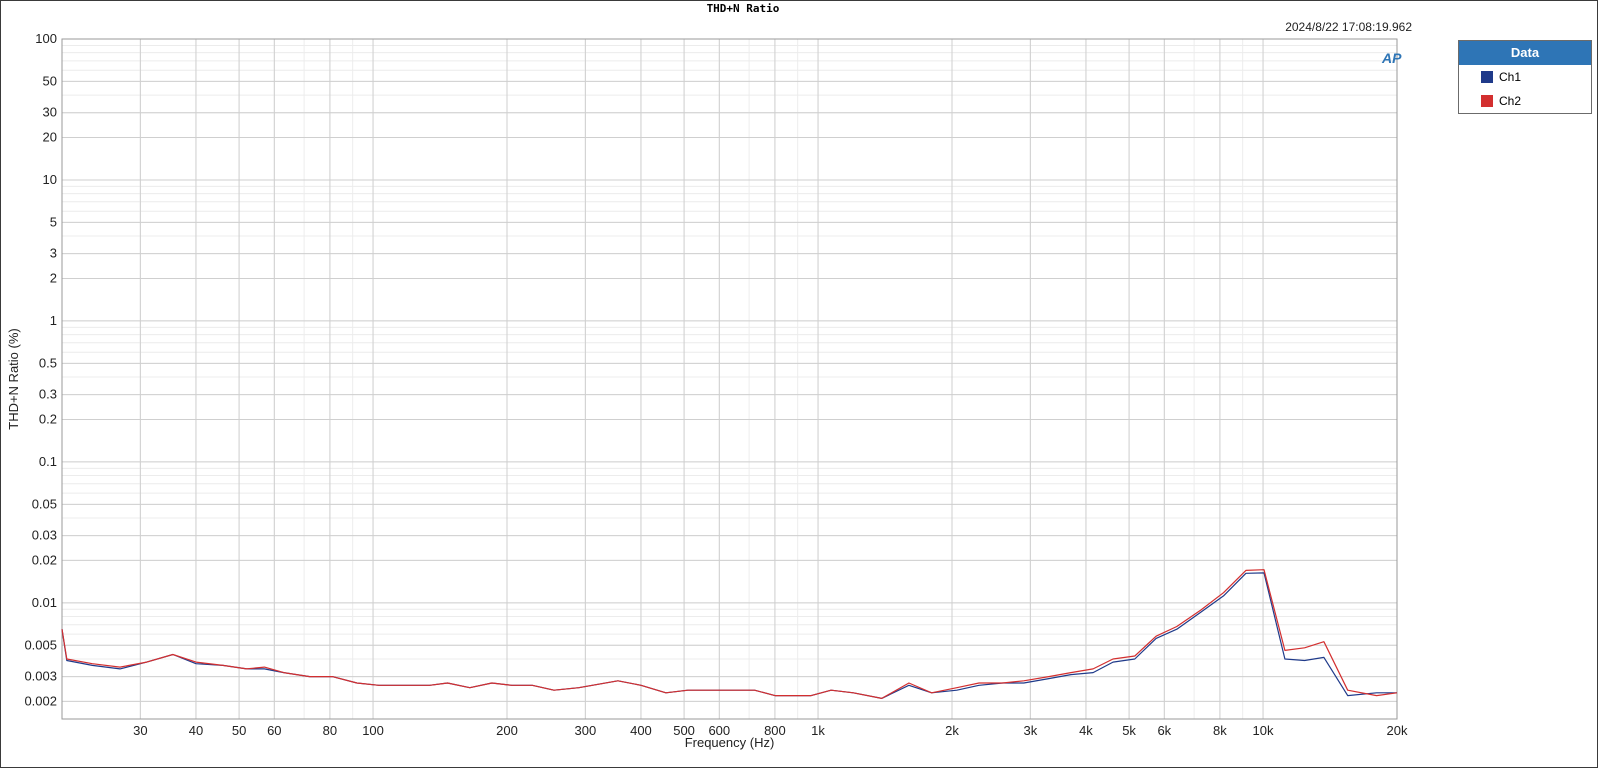 The height and width of the screenshot is (770, 1600). What do you see at coordinates (1164, 730) in the screenshot?
I see `x-tick-label: 6k` at bounding box center [1164, 730].